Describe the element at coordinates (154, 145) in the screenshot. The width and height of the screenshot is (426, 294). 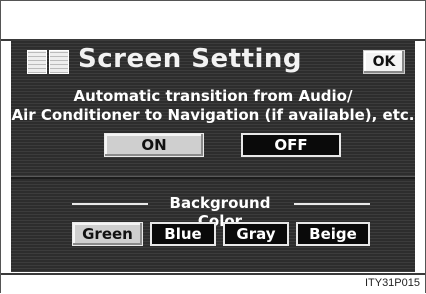
I see `on-button: ON` at that location.